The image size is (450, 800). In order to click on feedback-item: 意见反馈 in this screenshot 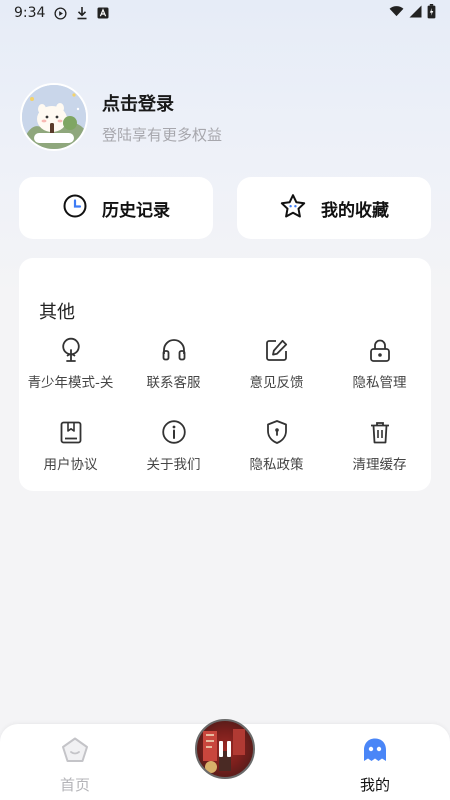, I will do `click(276, 378)`.